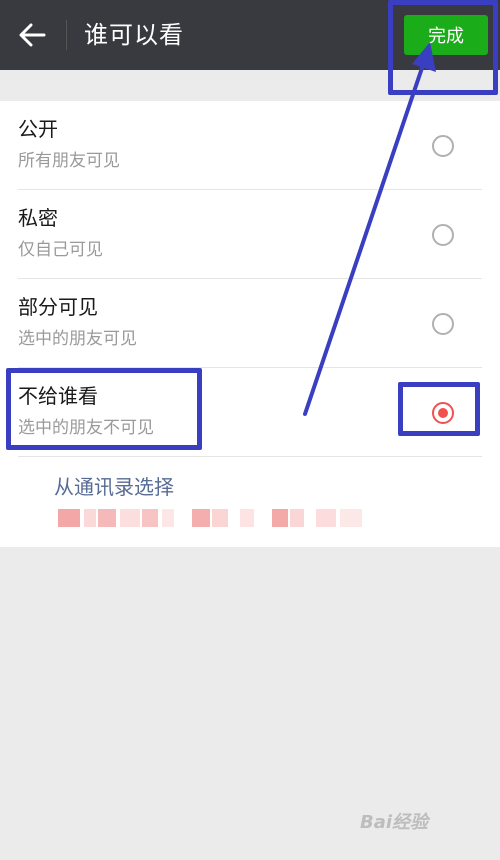 This screenshot has height=860, width=500. I want to click on header-divider, so click(66, 35).